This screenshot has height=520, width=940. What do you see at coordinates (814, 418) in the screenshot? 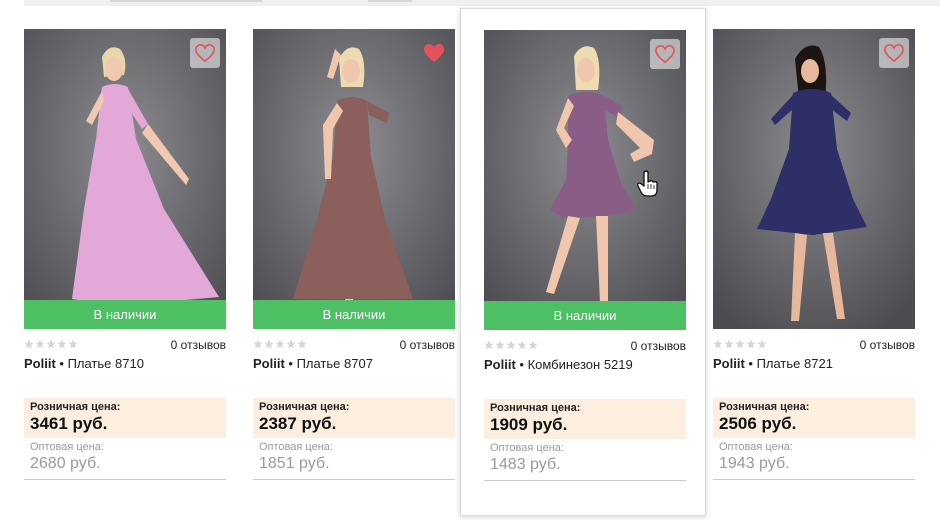
I see `retail-price-box: Розничная цена: 2506 руб.` at bounding box center [814, 418].